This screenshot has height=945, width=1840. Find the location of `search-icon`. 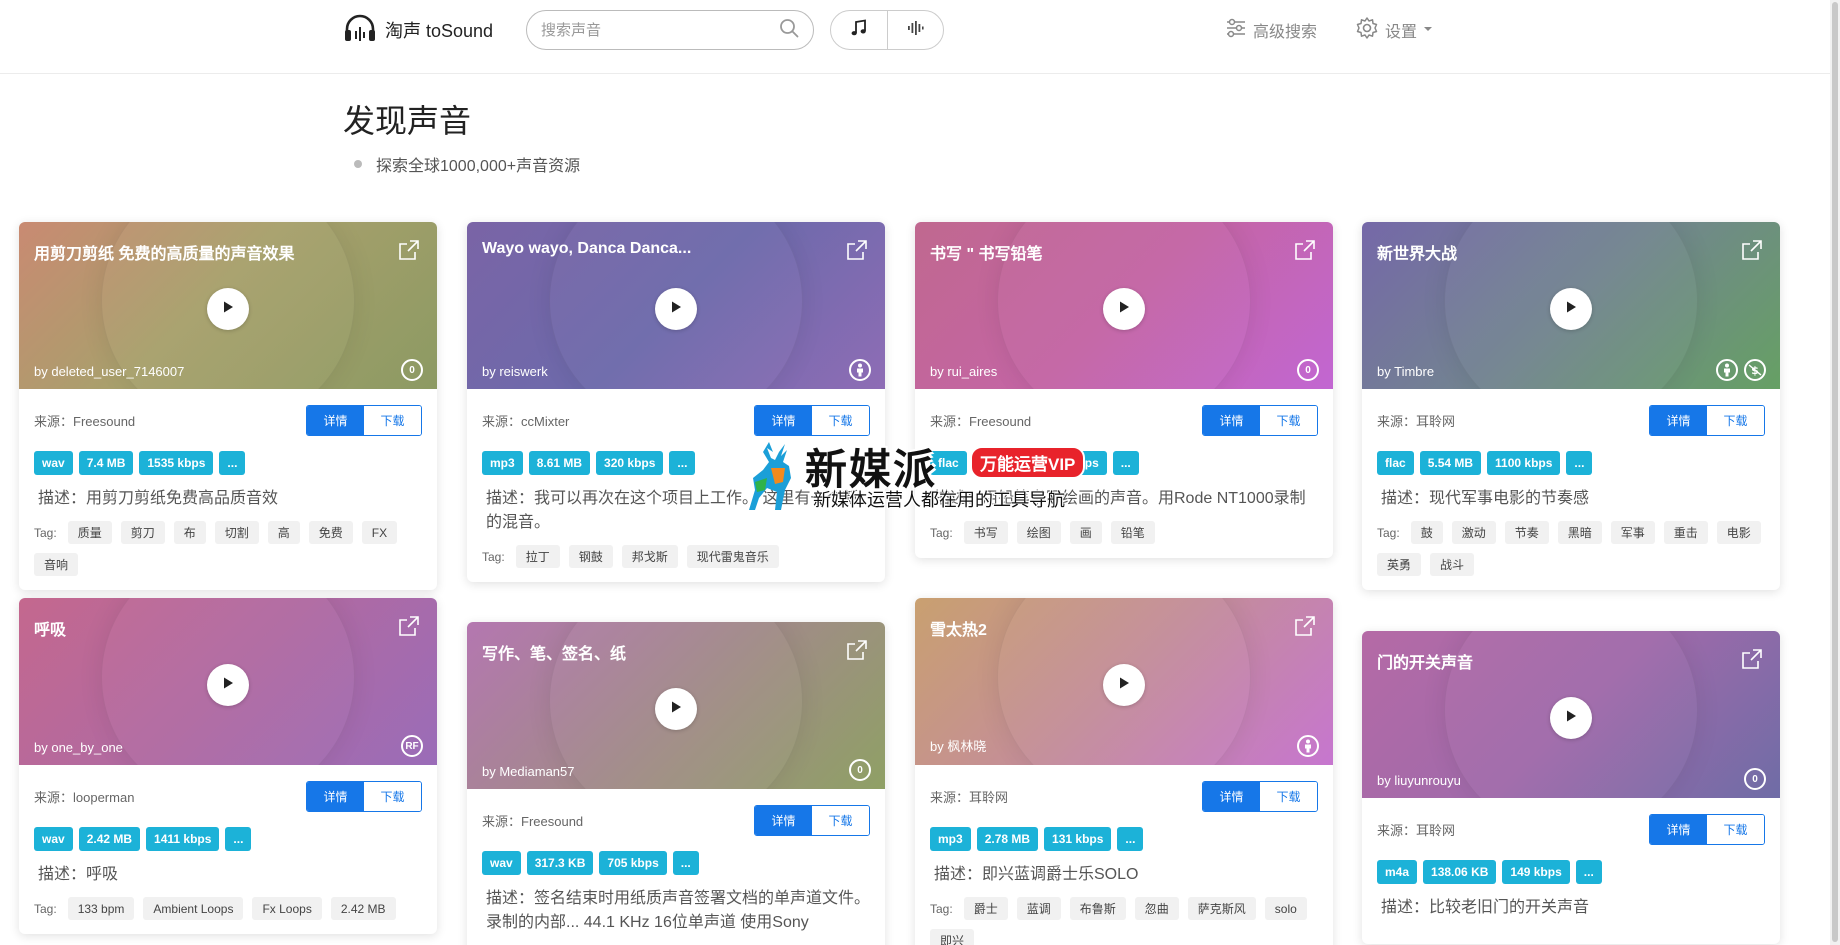

search-icon is located at coordinates (789, 30).